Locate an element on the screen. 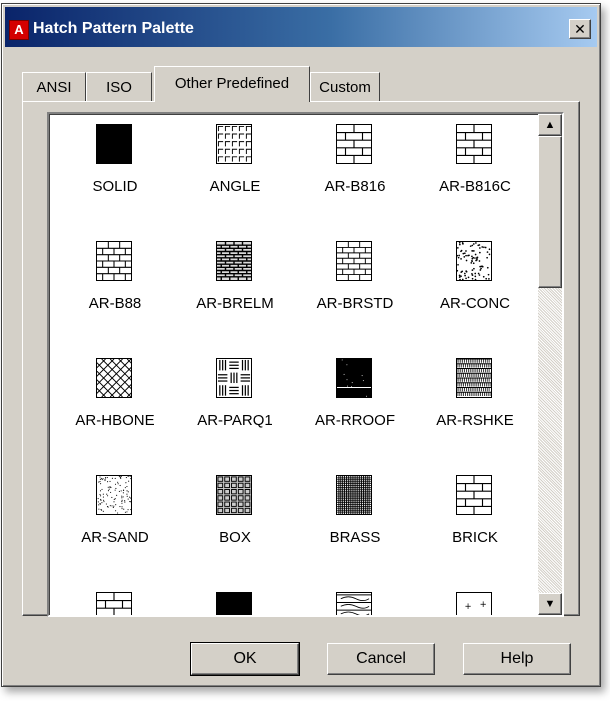 The height and width of the screenshot is (701, 610). tab-strip: ANSI ISO Other Predefined Custom is located at coordinates (302, 82).